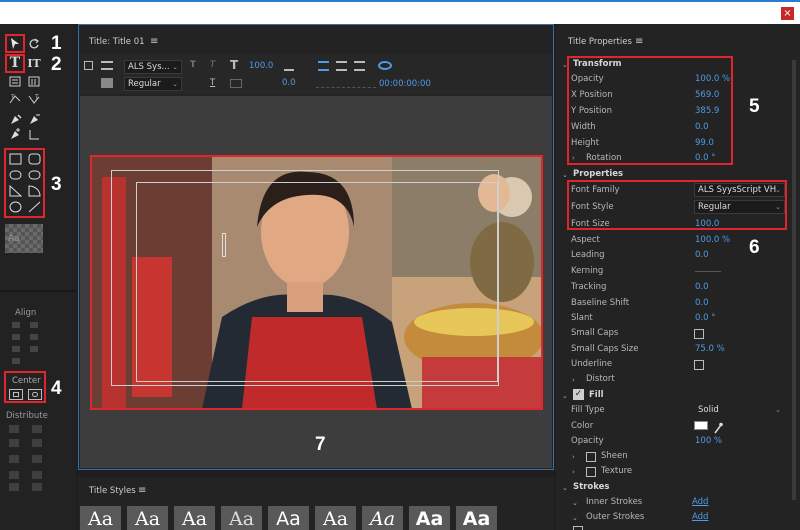 The image size is (800, 530). Describe the element at coordinates (701, 425) in the screenshot. I see `fill-color-swatch` at that location.